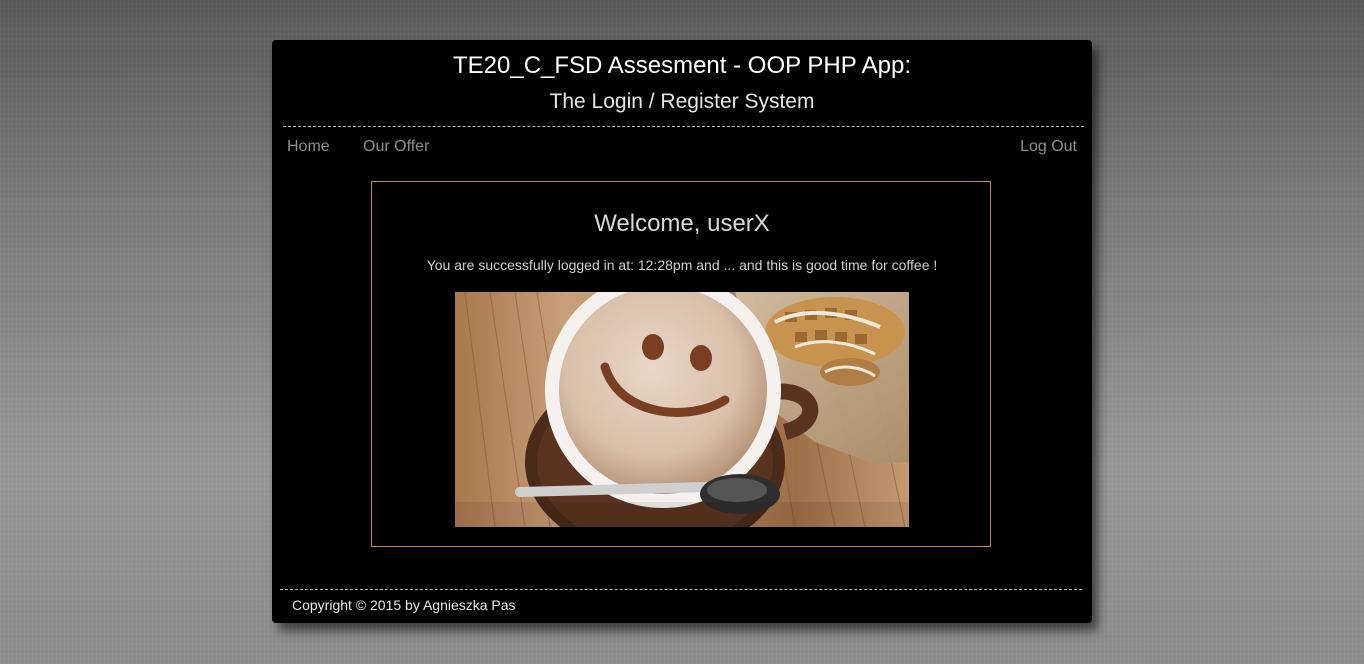  What do you see at coordinates (683, 126) in the screenshot?
I see `header-divider` at bounding box center [683, 126].